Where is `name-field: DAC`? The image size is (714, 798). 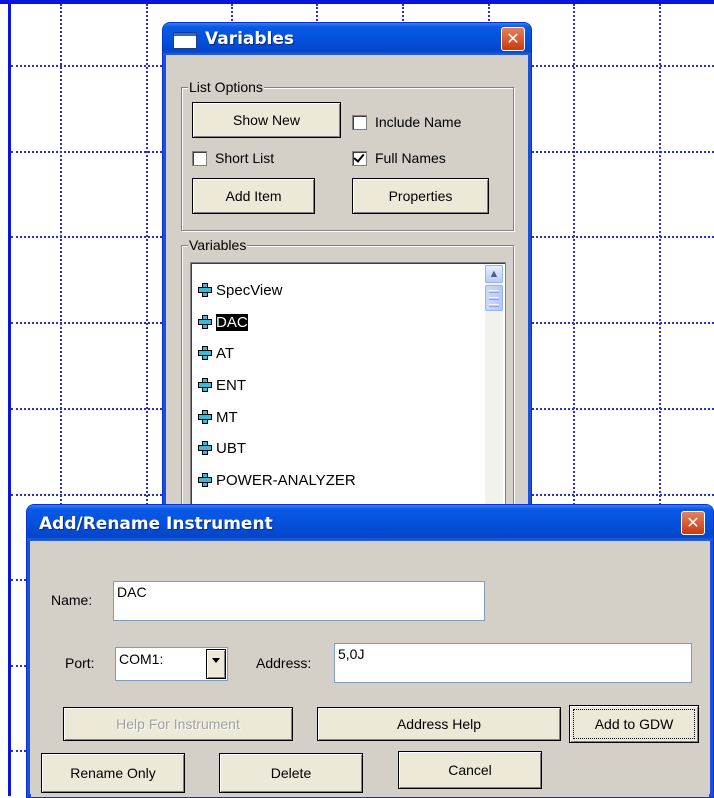
name-field: DAC is located at coordinates (299, 601).